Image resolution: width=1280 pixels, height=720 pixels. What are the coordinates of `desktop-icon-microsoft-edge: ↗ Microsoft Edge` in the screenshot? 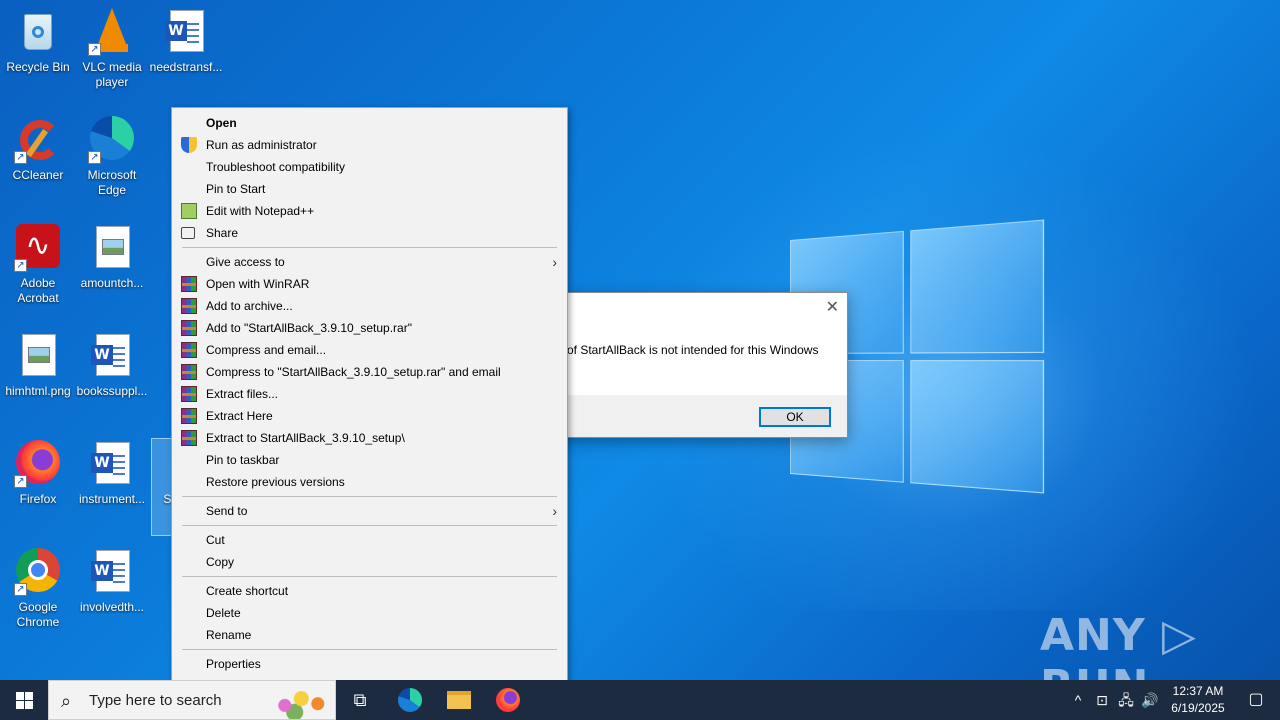 It's located at (112, 157).